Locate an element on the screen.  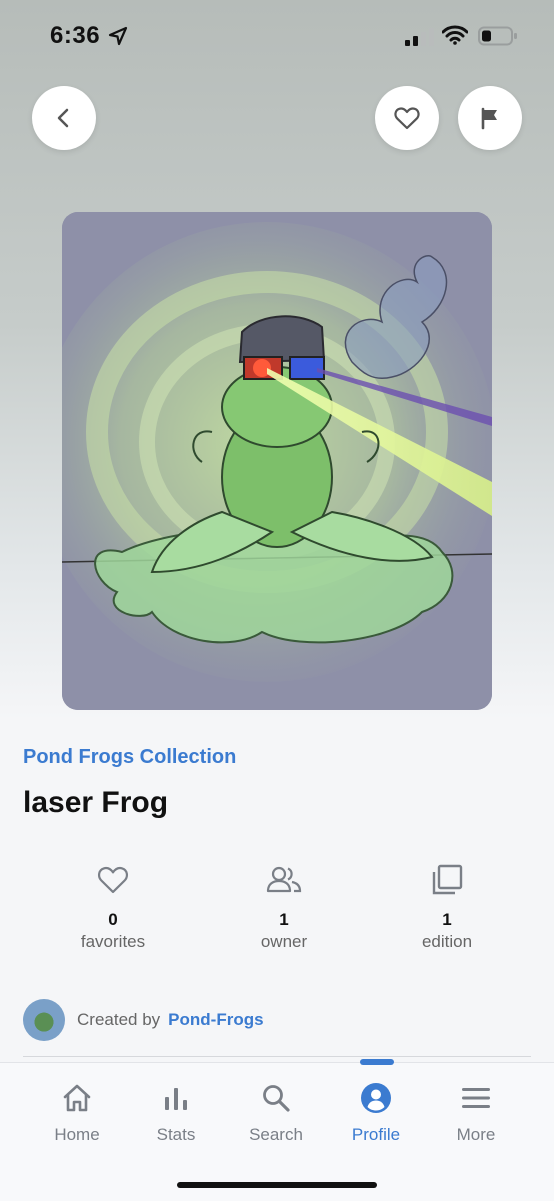
creator-row: Created by Pond-Frogs is located at coordinates (143, 1020).